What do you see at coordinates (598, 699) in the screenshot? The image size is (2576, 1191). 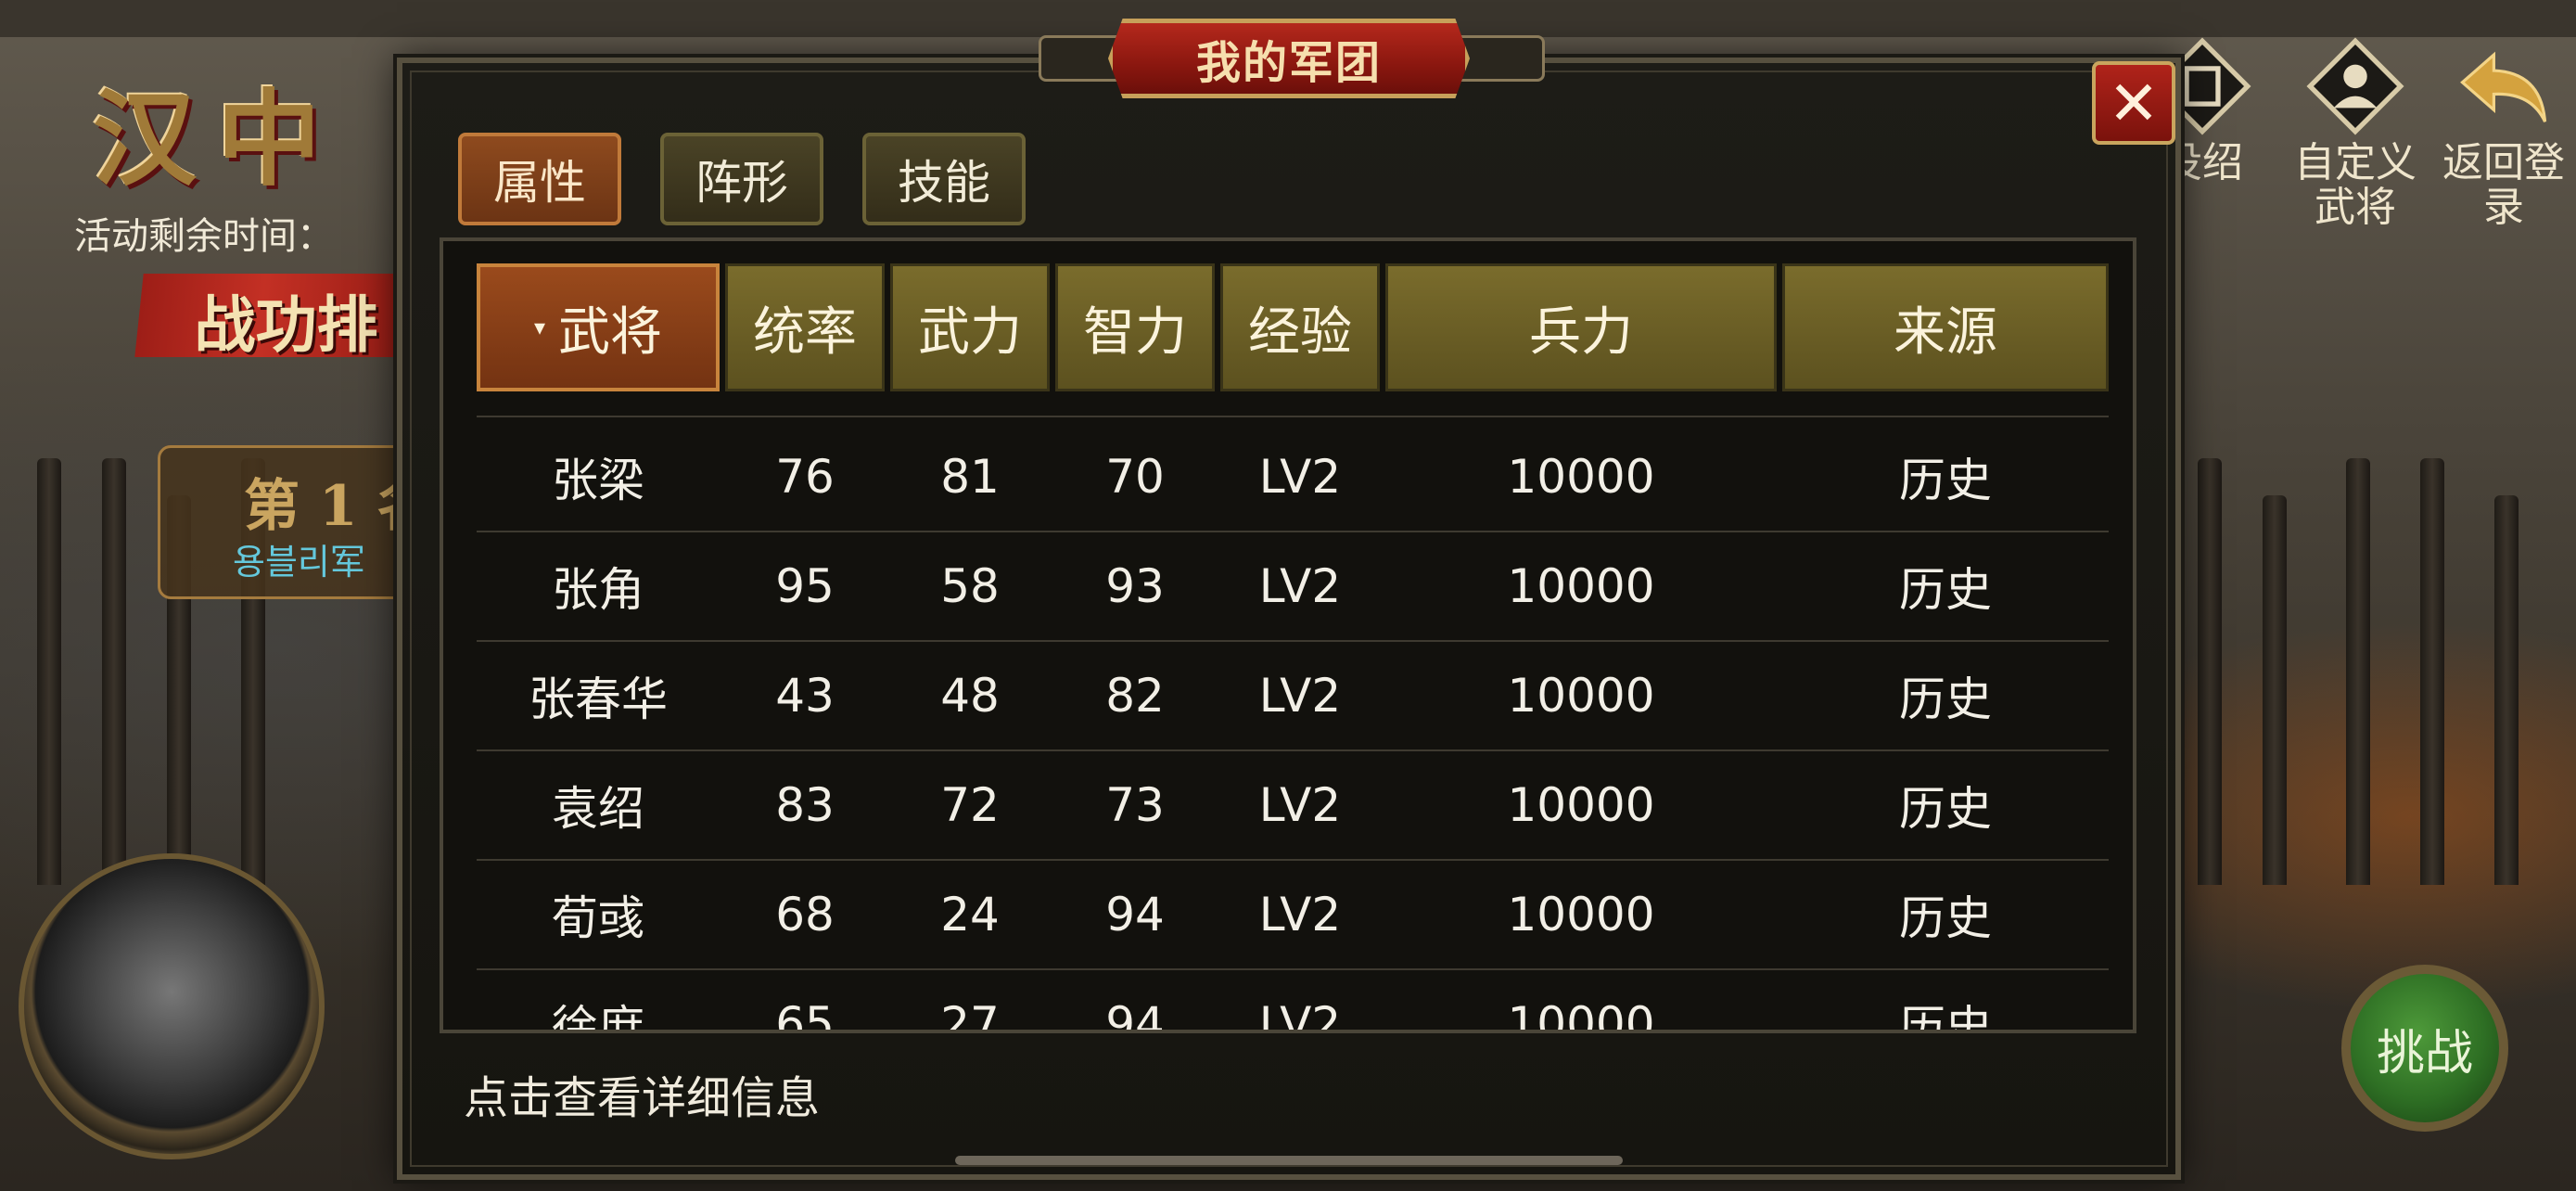 I see `table-cell: 张春华` at bounding box center [598, 699].